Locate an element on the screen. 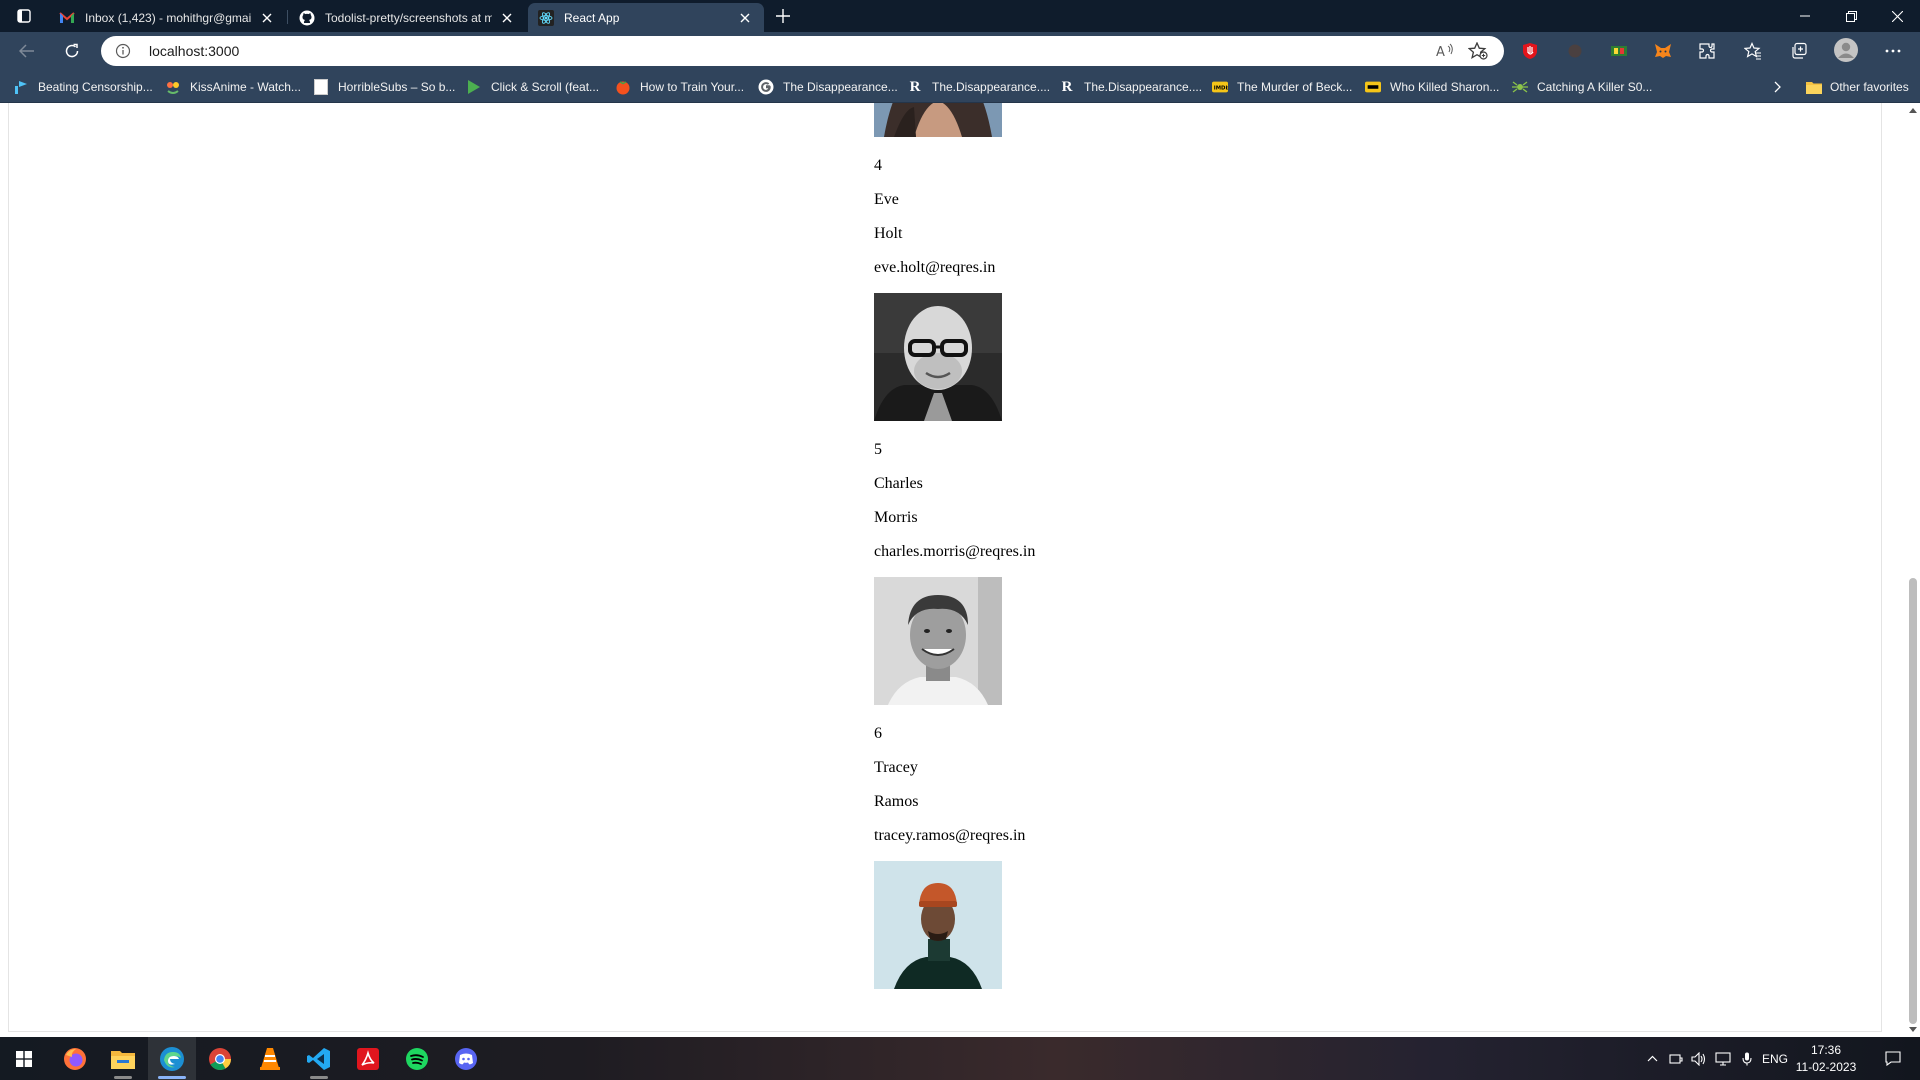 This screenshot has height=1080, width=1920. new-tab-button is located at coordinates (783, 16).